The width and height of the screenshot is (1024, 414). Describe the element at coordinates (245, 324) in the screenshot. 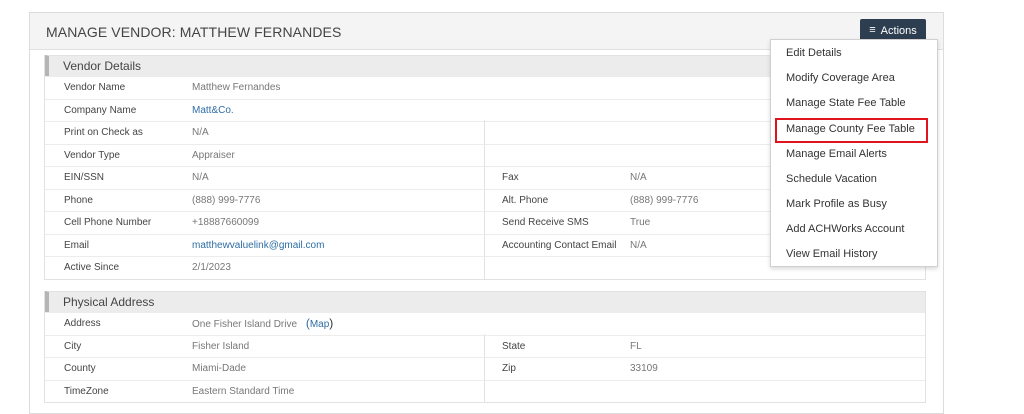

I see `field-value: One Fisher Island Drive` at that location.